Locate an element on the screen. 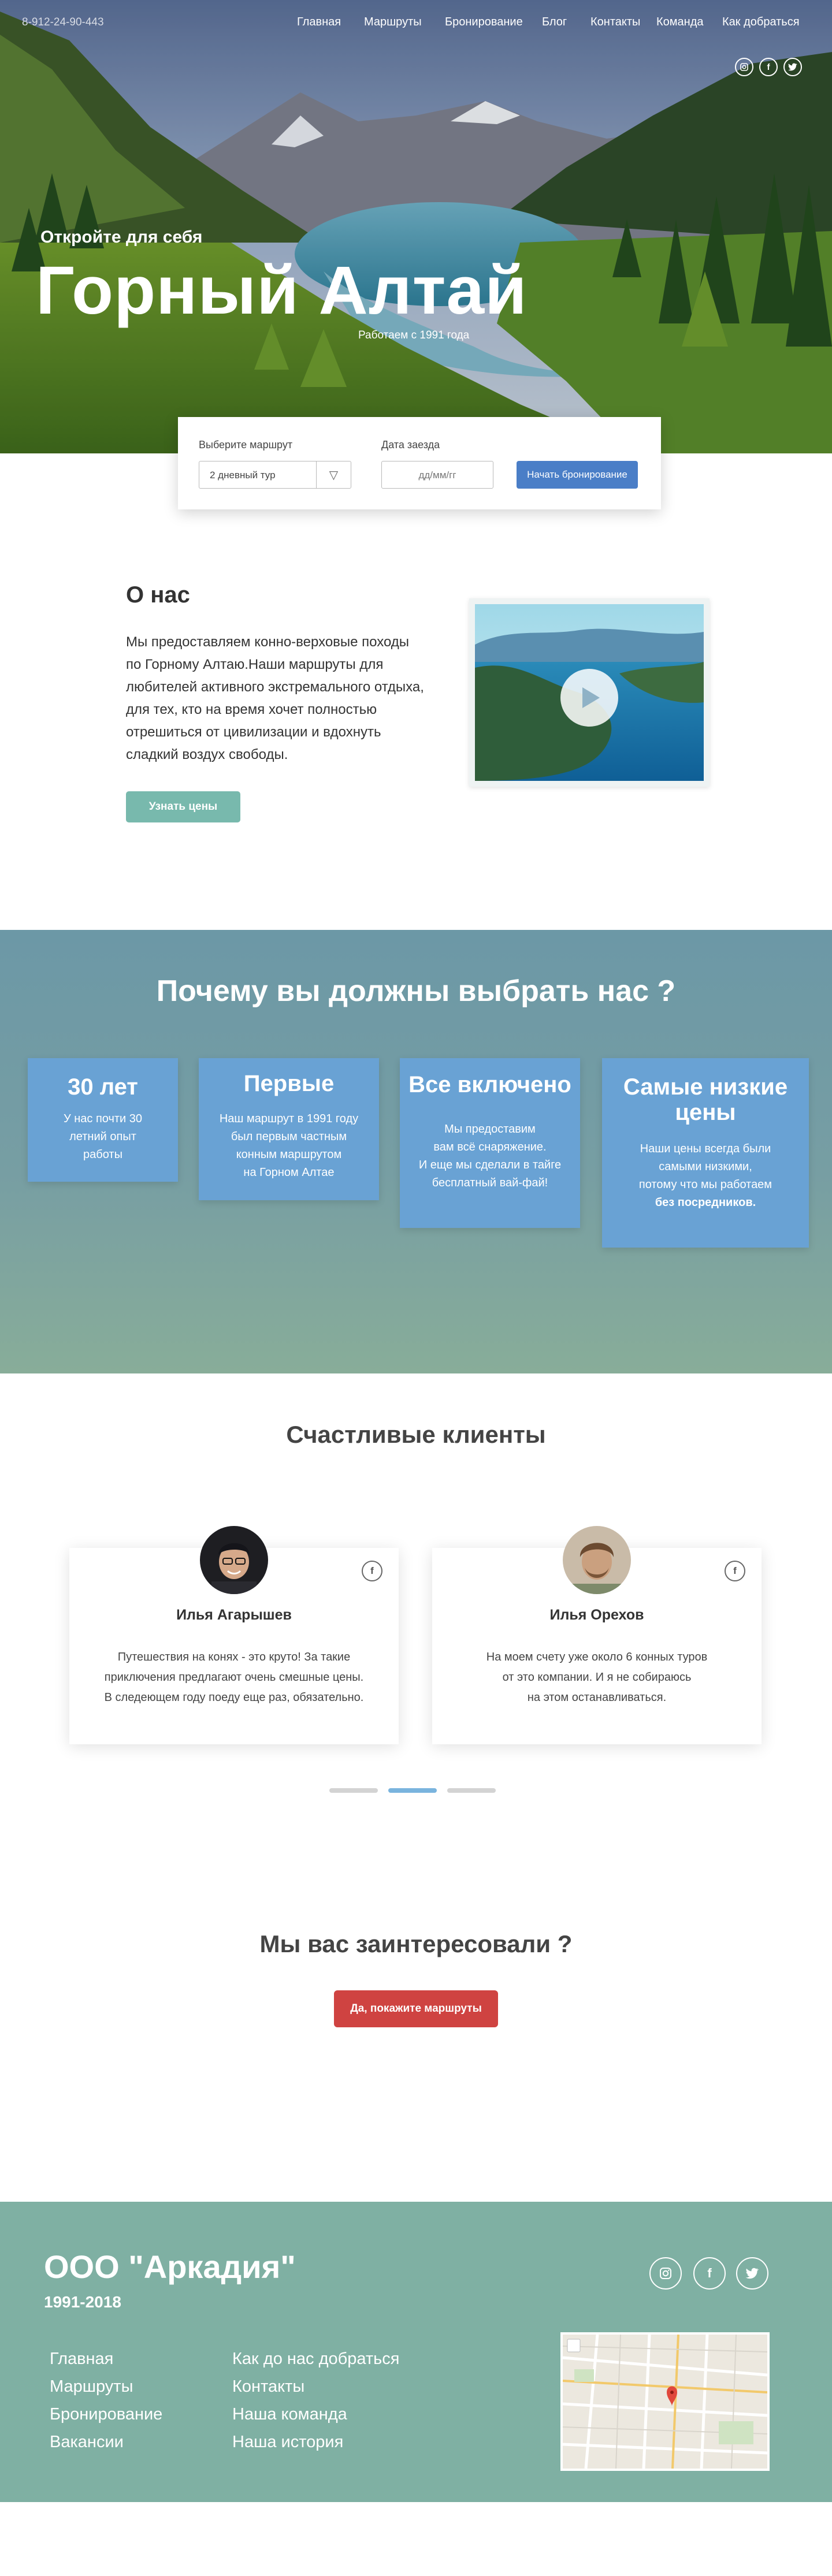  nav-link-booking: Бронирование is located at coordinates (484, 22).